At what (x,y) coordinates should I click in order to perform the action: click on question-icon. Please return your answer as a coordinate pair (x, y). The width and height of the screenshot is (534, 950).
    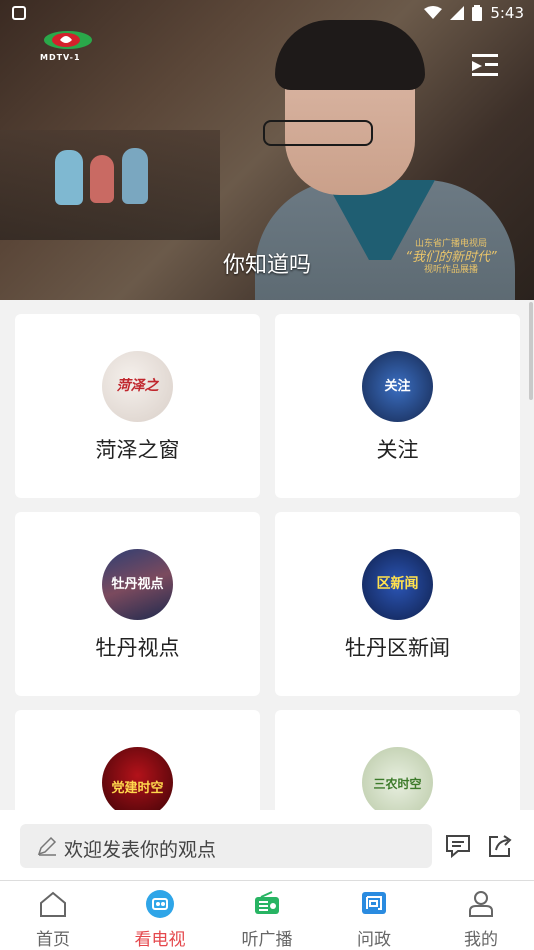
    Looking at the image, I should click on (374, 903).